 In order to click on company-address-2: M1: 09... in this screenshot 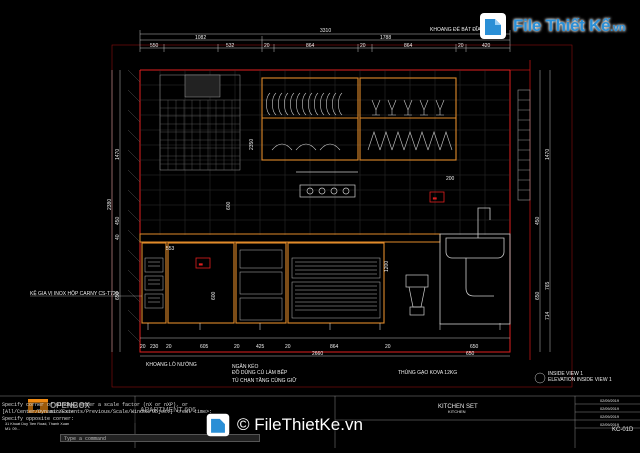, I will do `click(12, 429)`.